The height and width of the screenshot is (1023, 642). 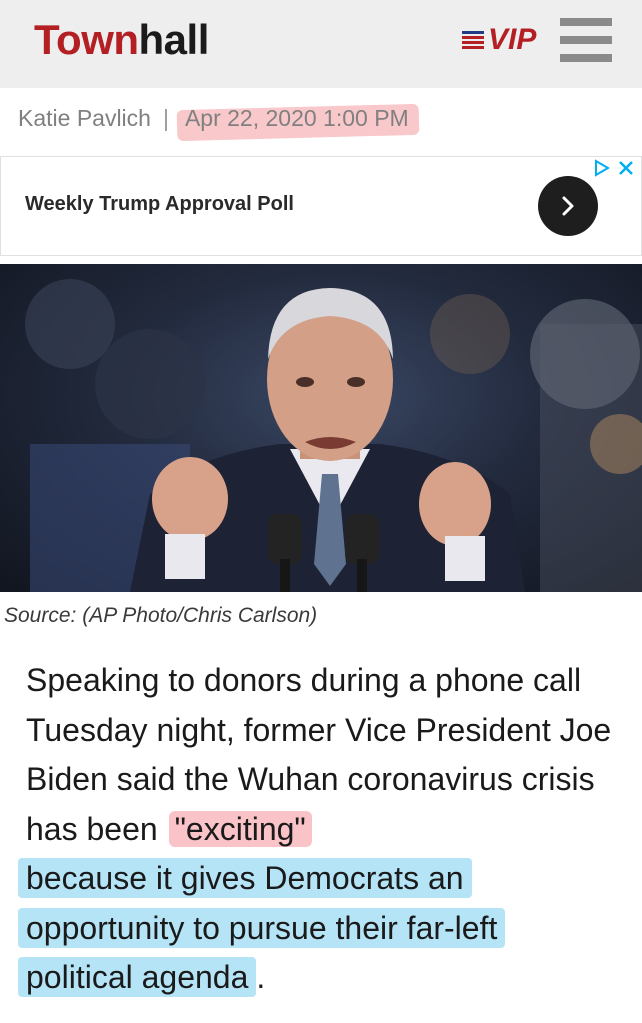 I want to click on article-tail: ., so click(x=261, y=977).